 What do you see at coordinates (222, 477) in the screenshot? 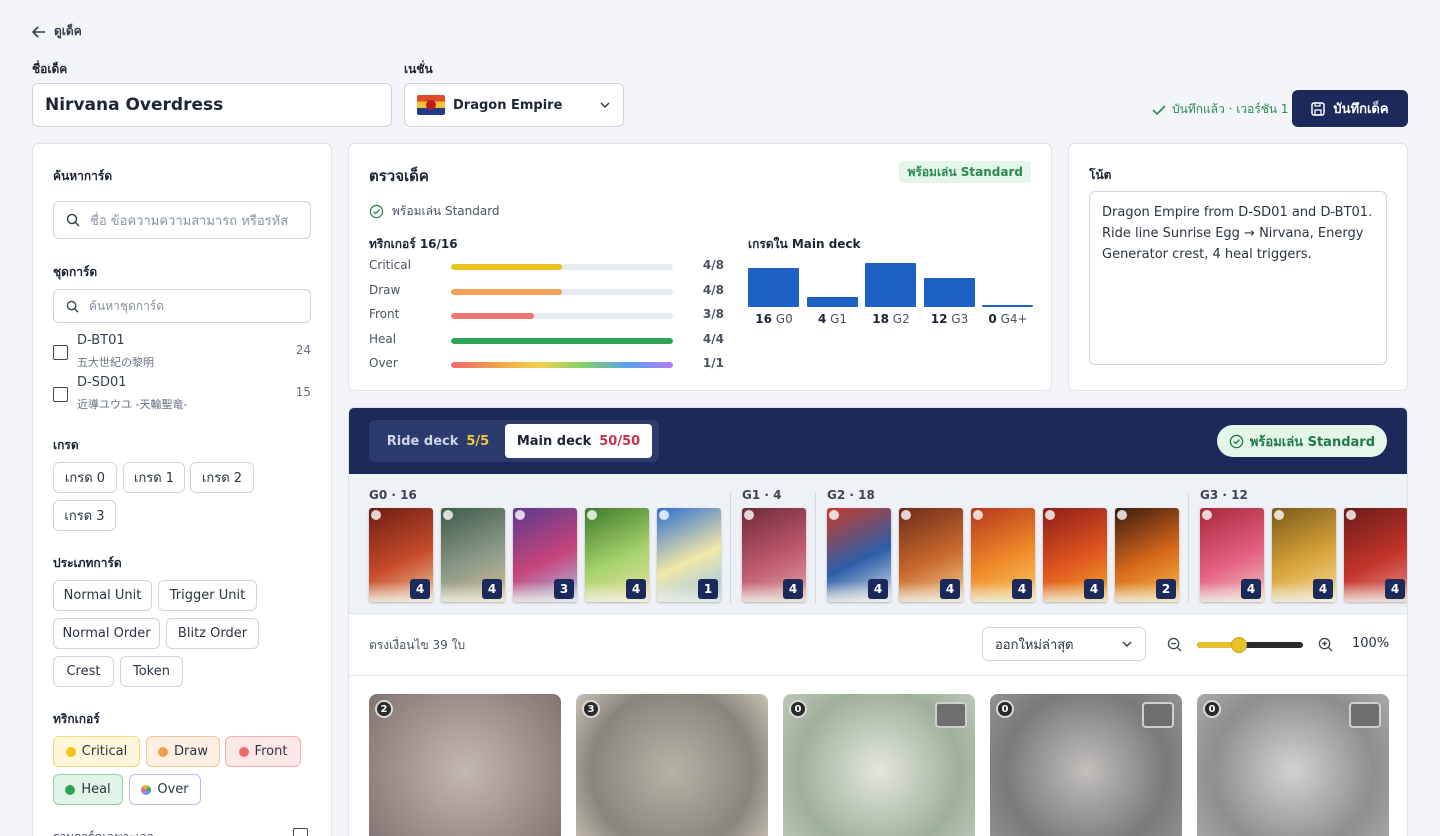
I see `grade-chip-2: เกรด 2` at bounding box center [222, 477].